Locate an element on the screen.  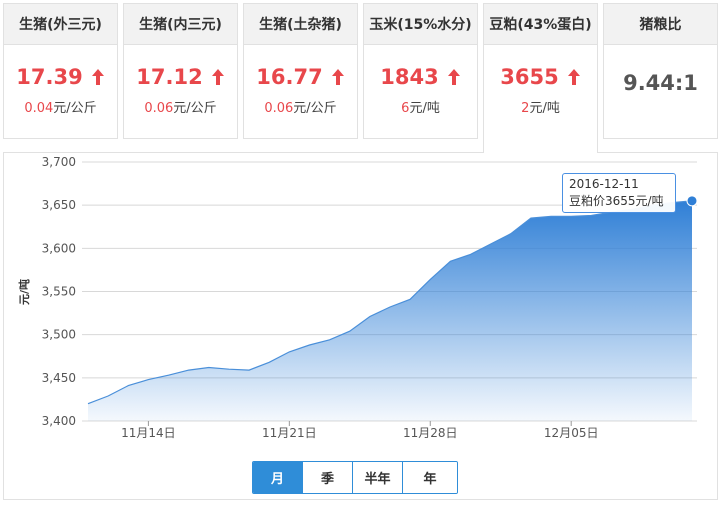
x-tick-label: 11月28日 is located at coordinates (430, 433).